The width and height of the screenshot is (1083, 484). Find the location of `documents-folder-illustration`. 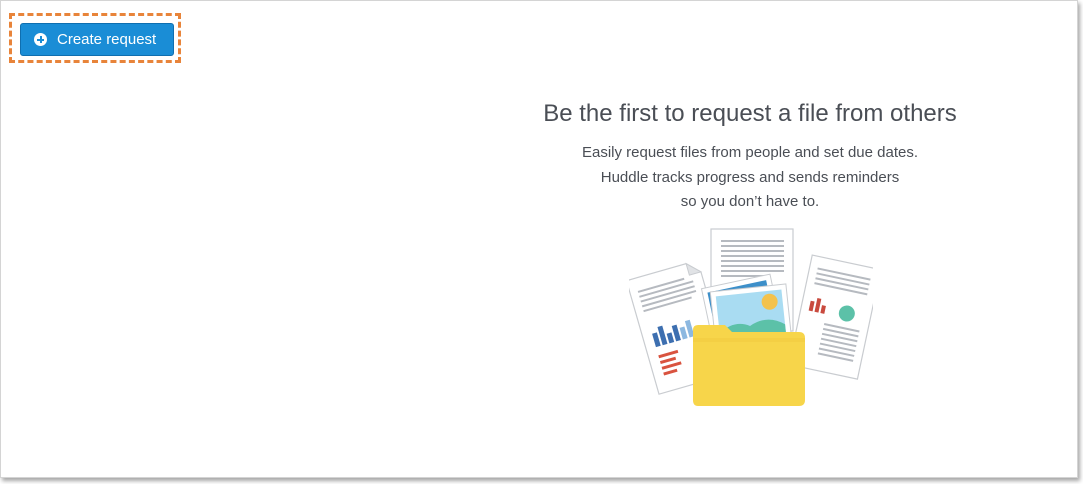

documents-folder-illustration is located at coordinates (751, 317).